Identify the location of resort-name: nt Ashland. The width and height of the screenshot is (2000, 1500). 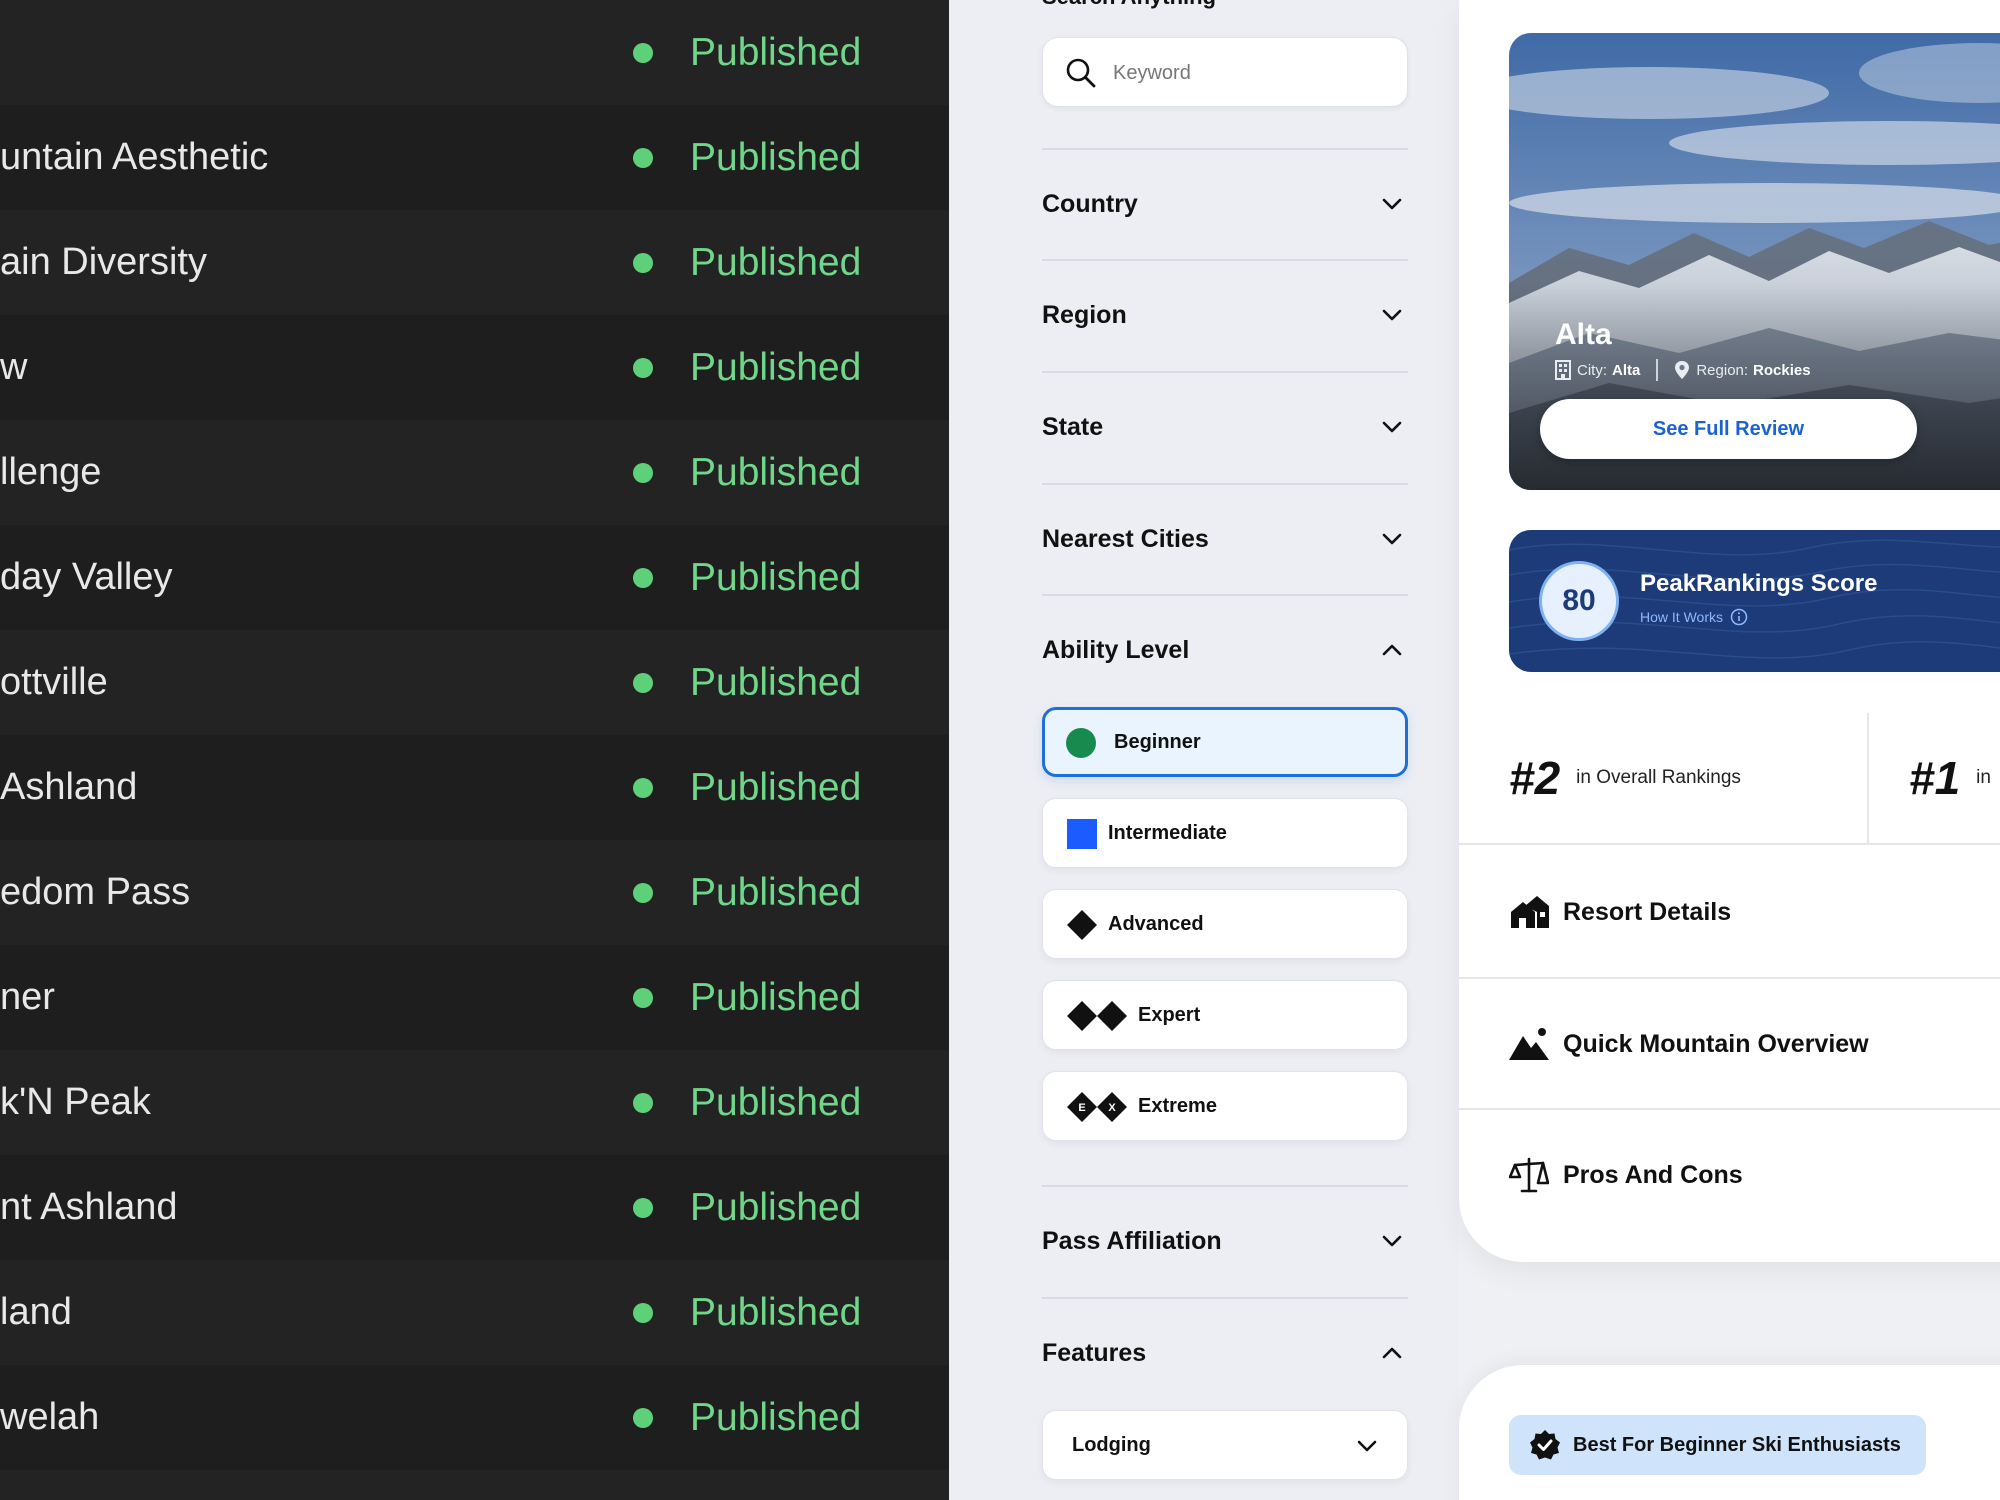
(89, 1207).